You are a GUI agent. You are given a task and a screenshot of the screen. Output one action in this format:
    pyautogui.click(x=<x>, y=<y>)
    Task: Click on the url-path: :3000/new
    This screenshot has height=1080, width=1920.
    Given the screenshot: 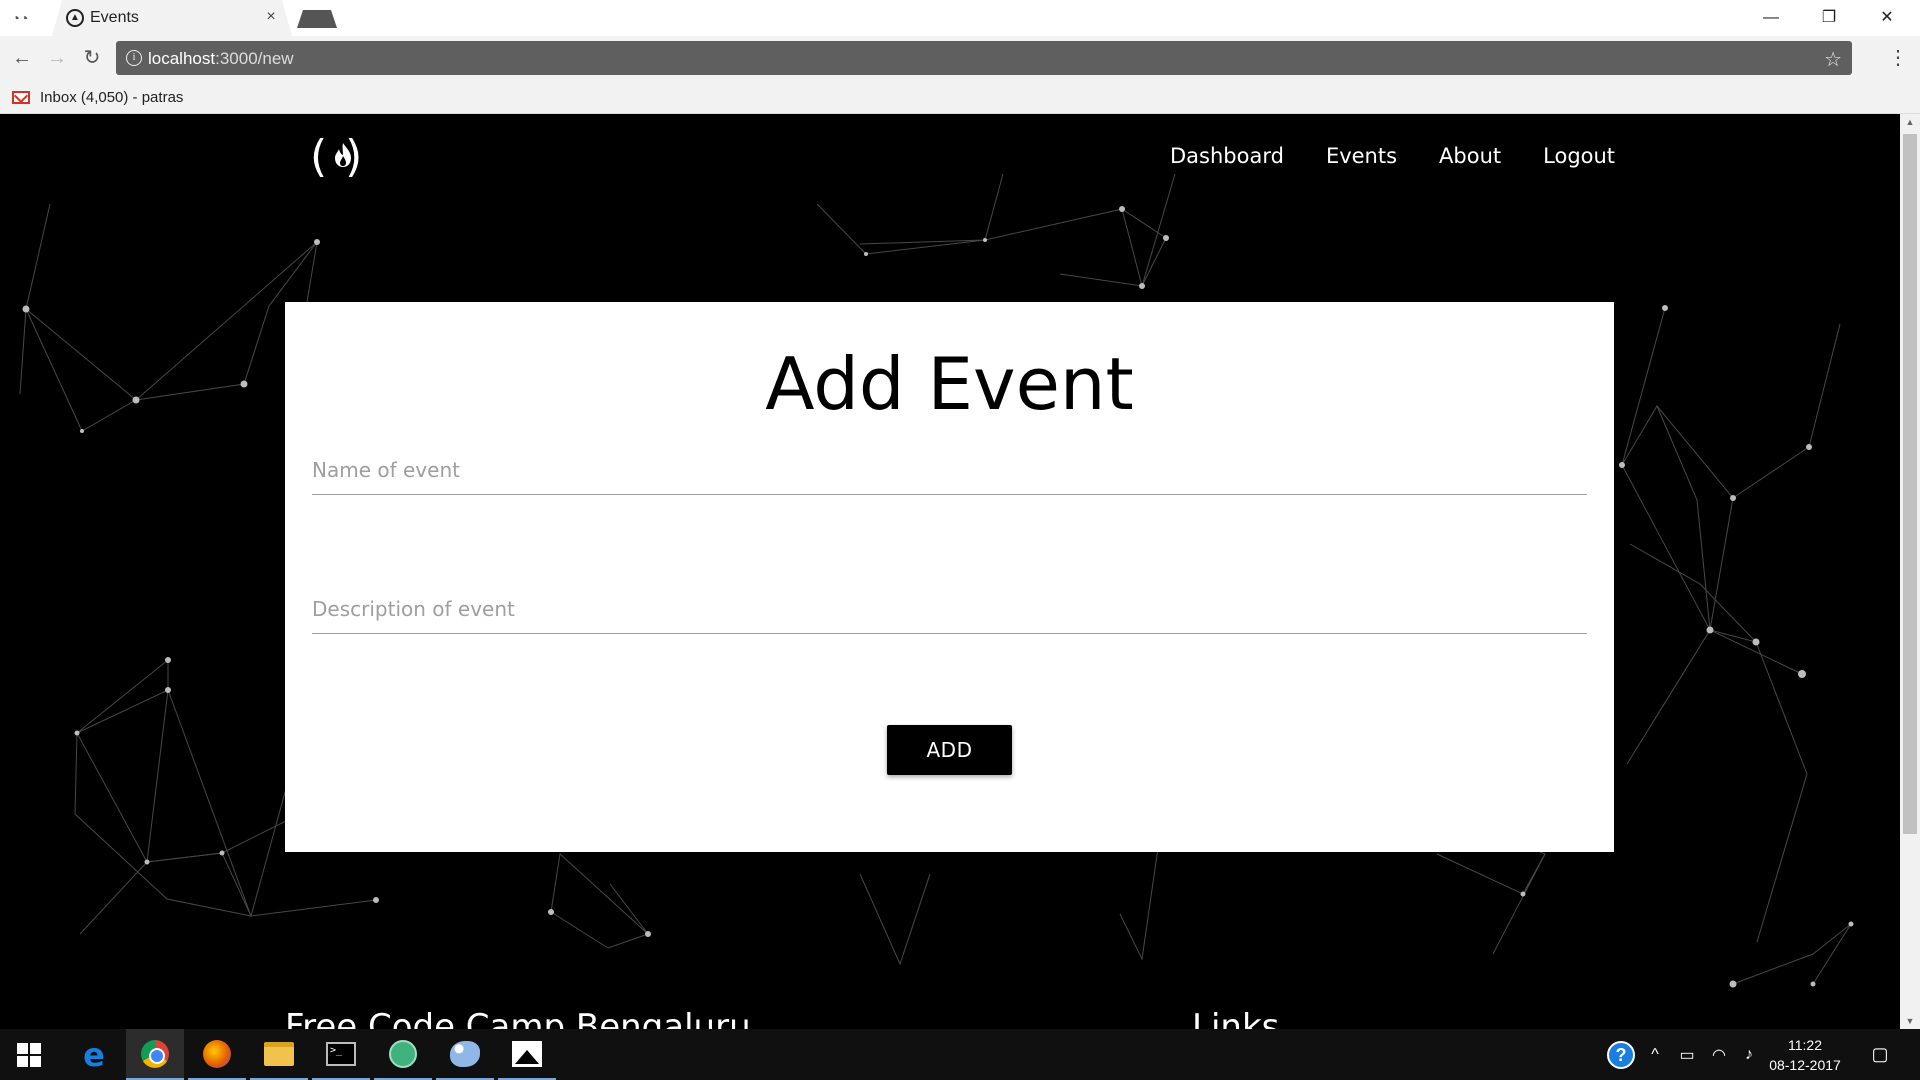 What is the action you would take?
    pyautogui.click(x=254, y=58)
    